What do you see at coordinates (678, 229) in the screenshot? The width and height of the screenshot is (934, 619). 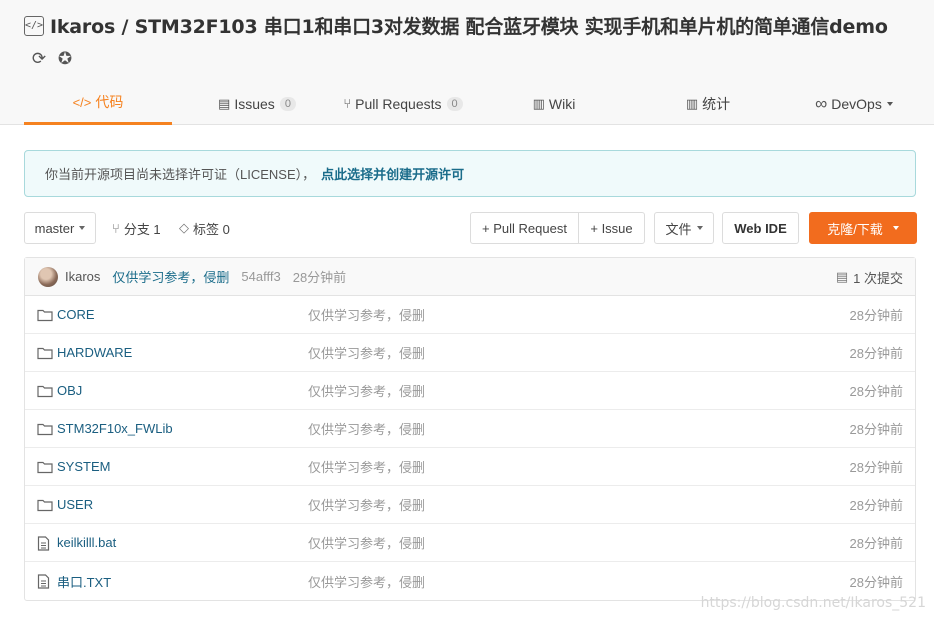 I see `files-label: 文件` at bounding box center [678, 229].